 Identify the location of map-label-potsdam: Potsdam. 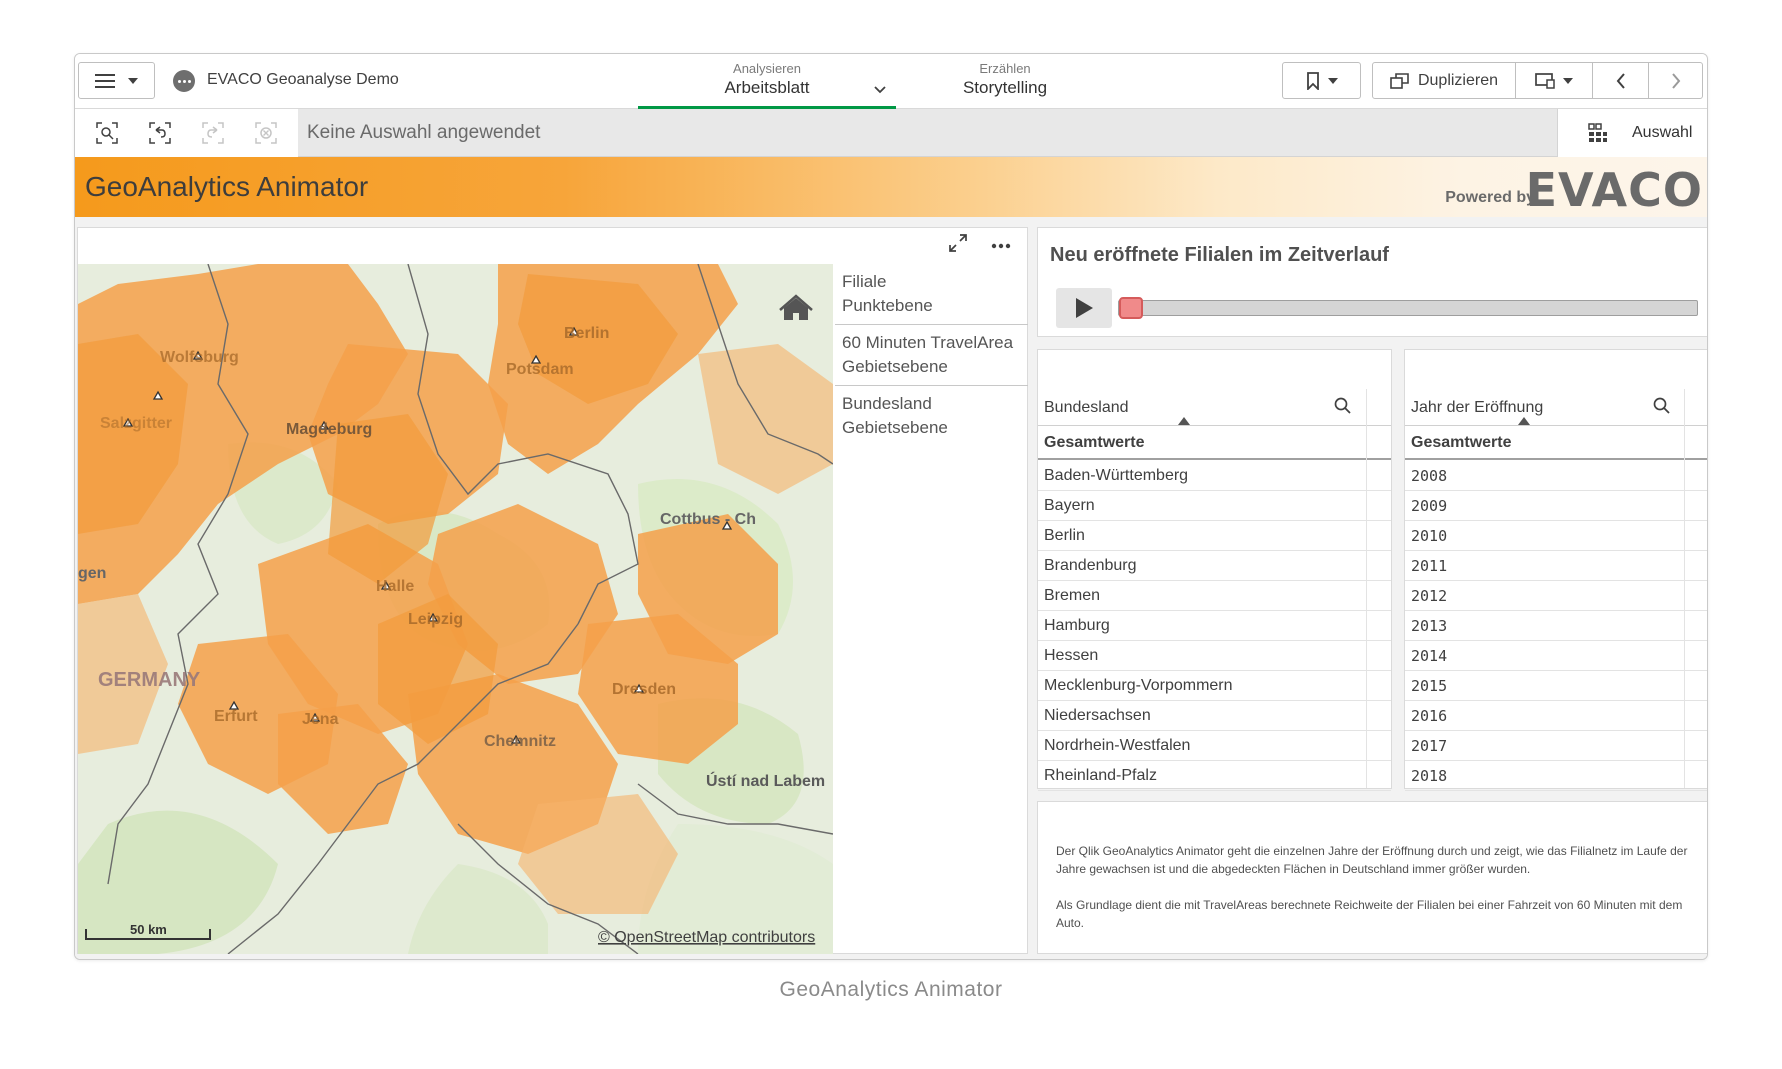
(540, 369).